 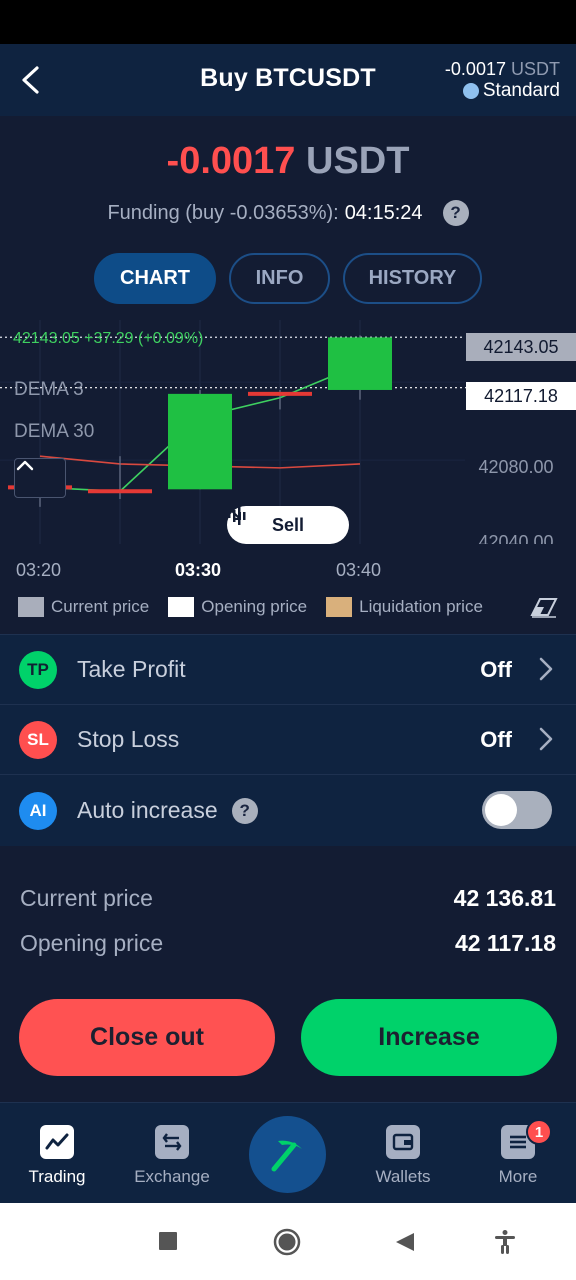 I want to click on eraser-icon, so click(x=544, y=608).